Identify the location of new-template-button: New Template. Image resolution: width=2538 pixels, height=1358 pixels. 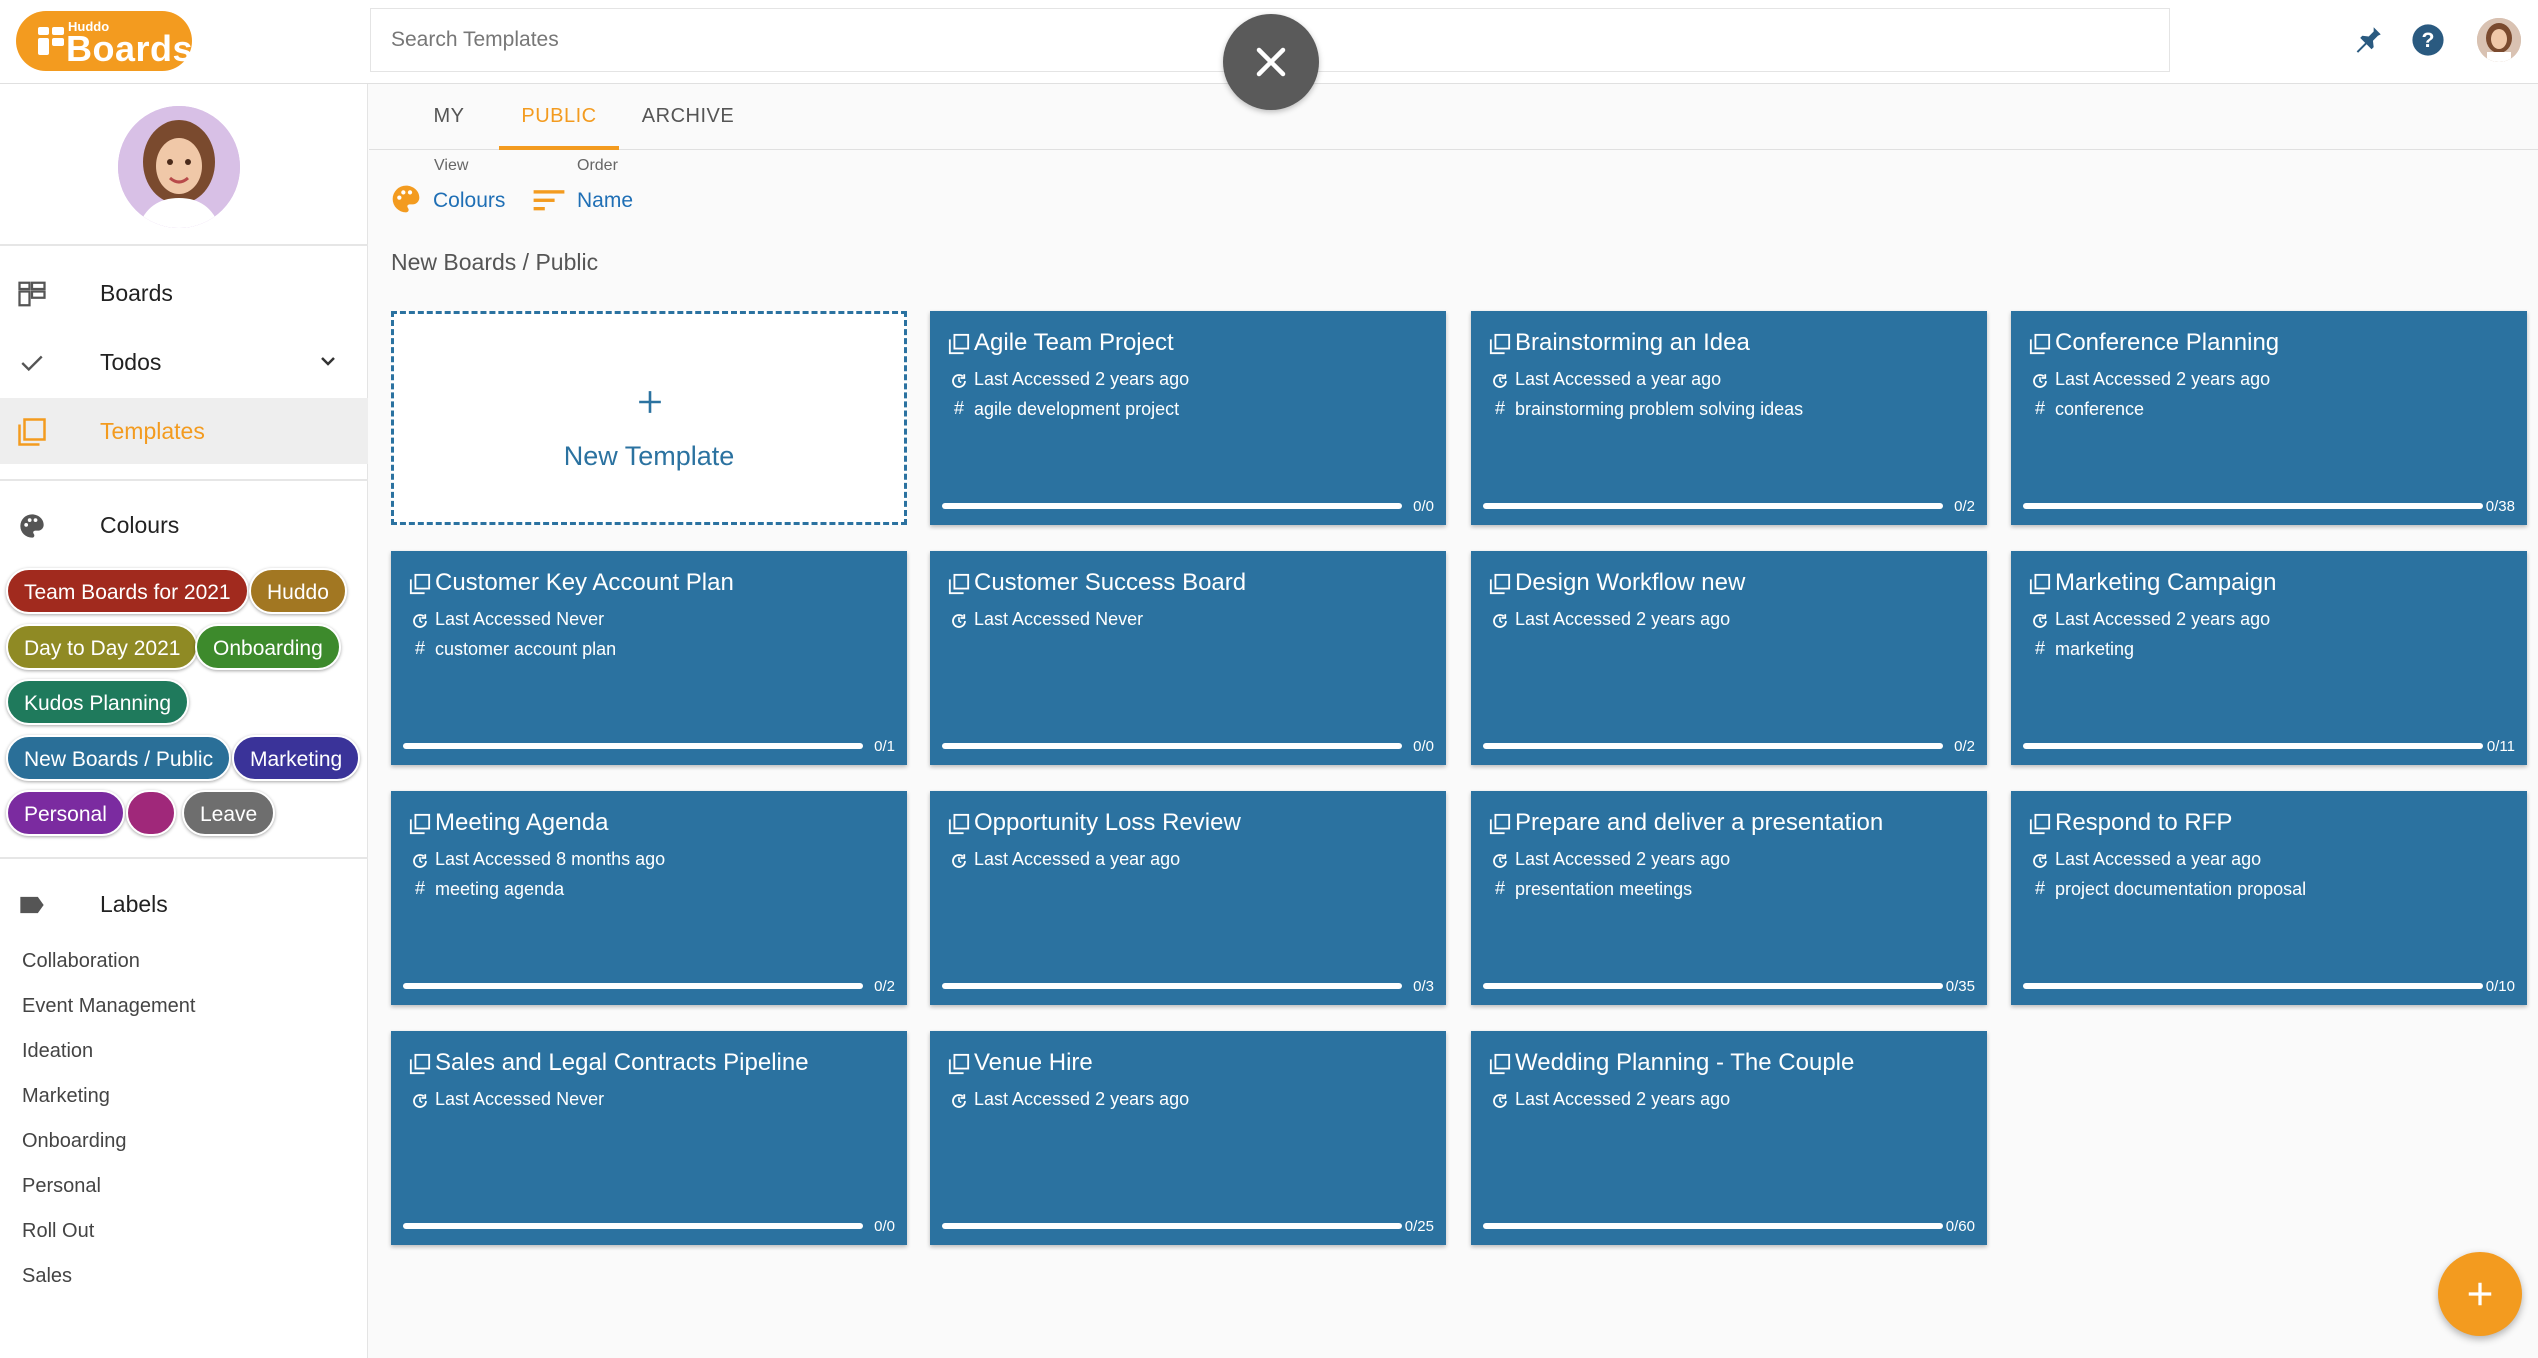
(649, 418).